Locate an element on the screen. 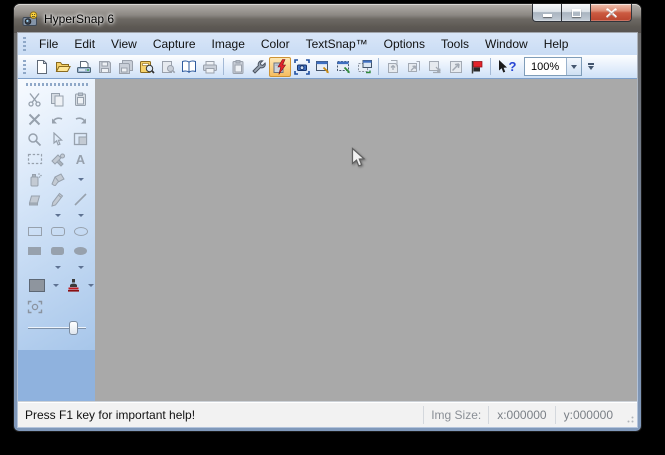  filled-rectangle-tool is located at coordinates (34, 251).